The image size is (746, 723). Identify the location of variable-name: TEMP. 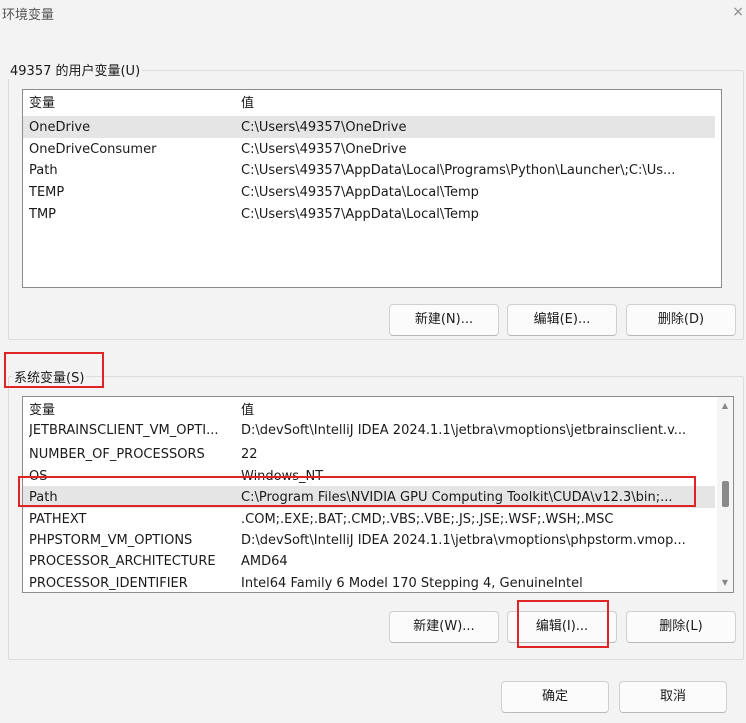
(47, 192).